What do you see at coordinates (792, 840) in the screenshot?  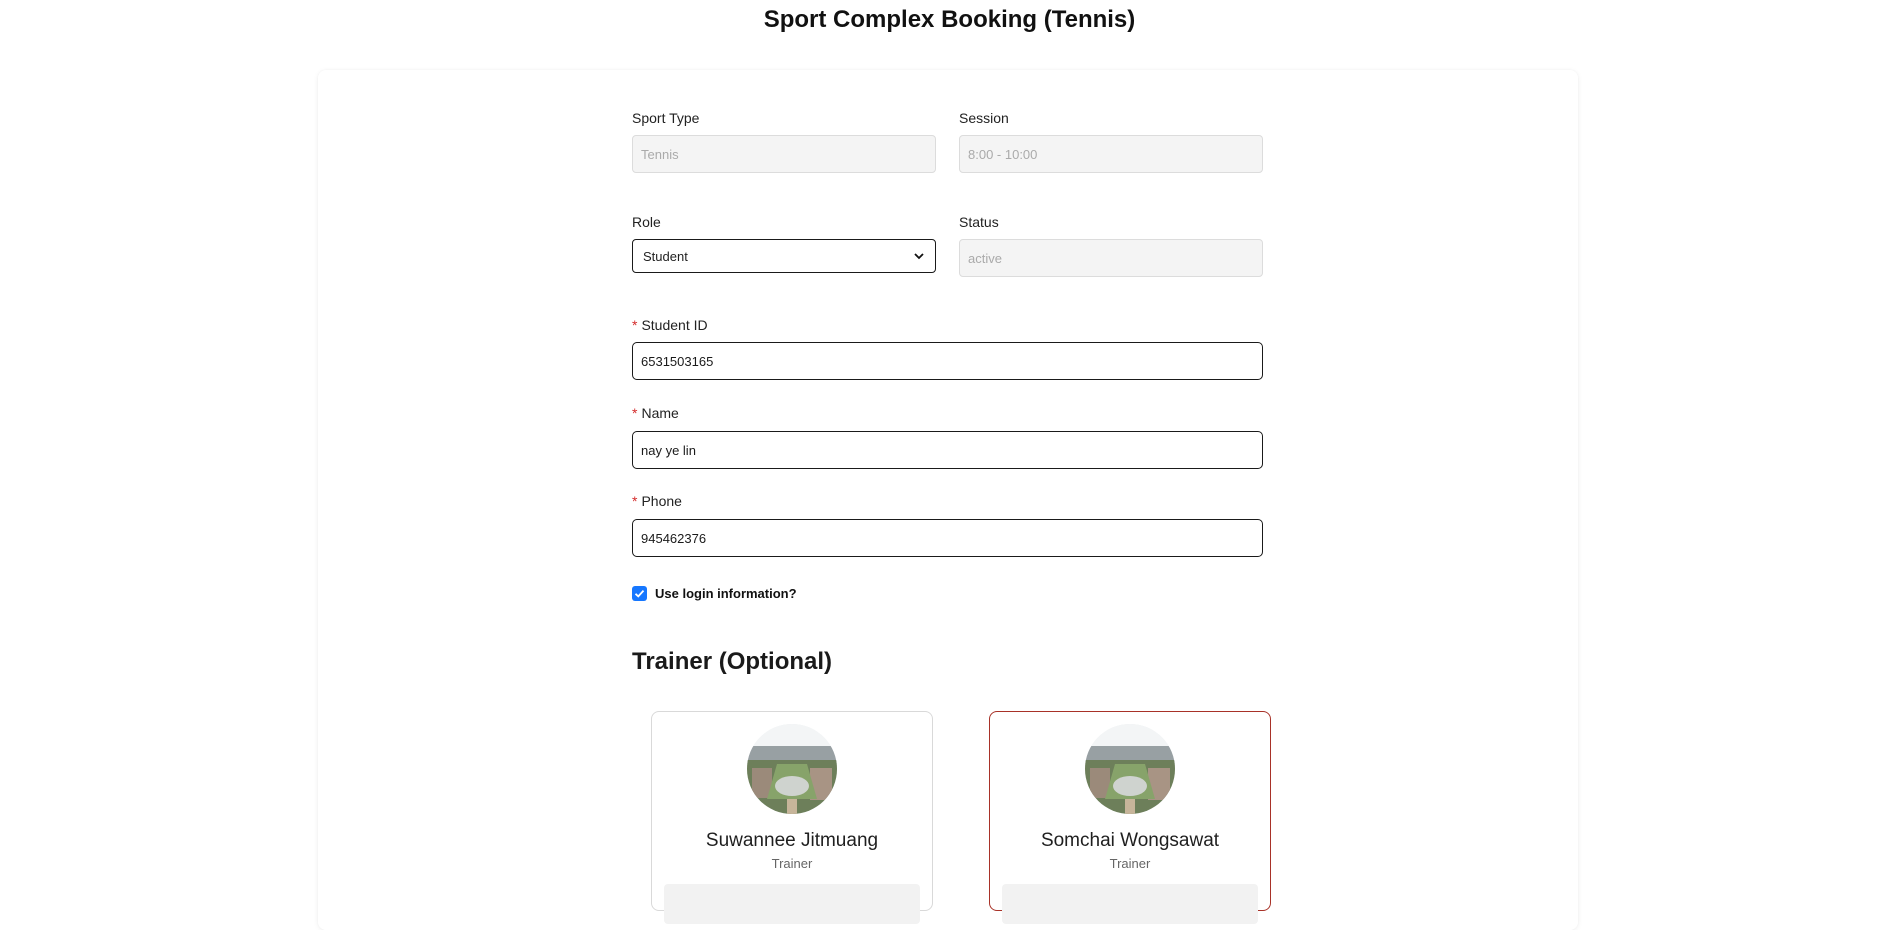 I see `trainer-name: Suwannee Jitmuang` at bounding box center [792, 840].